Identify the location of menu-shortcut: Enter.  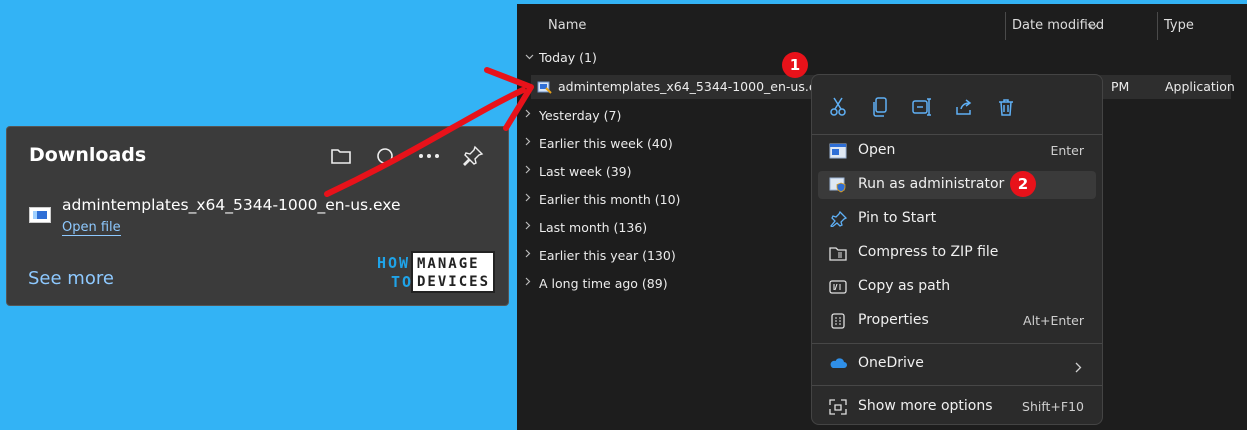
(1067, 150).